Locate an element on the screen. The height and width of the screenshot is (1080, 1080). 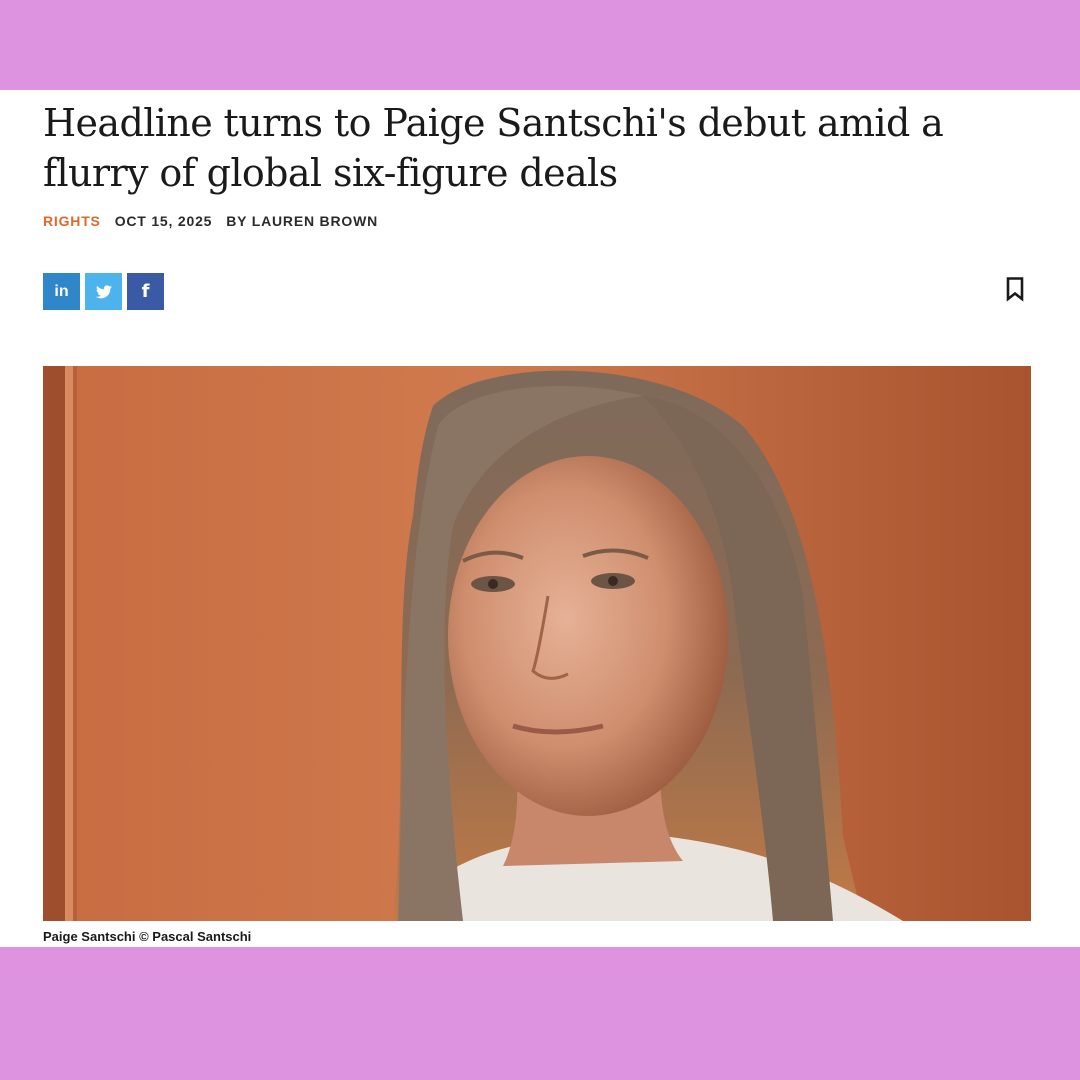
bottom-pink-band is located at coordinates (540, 1013).